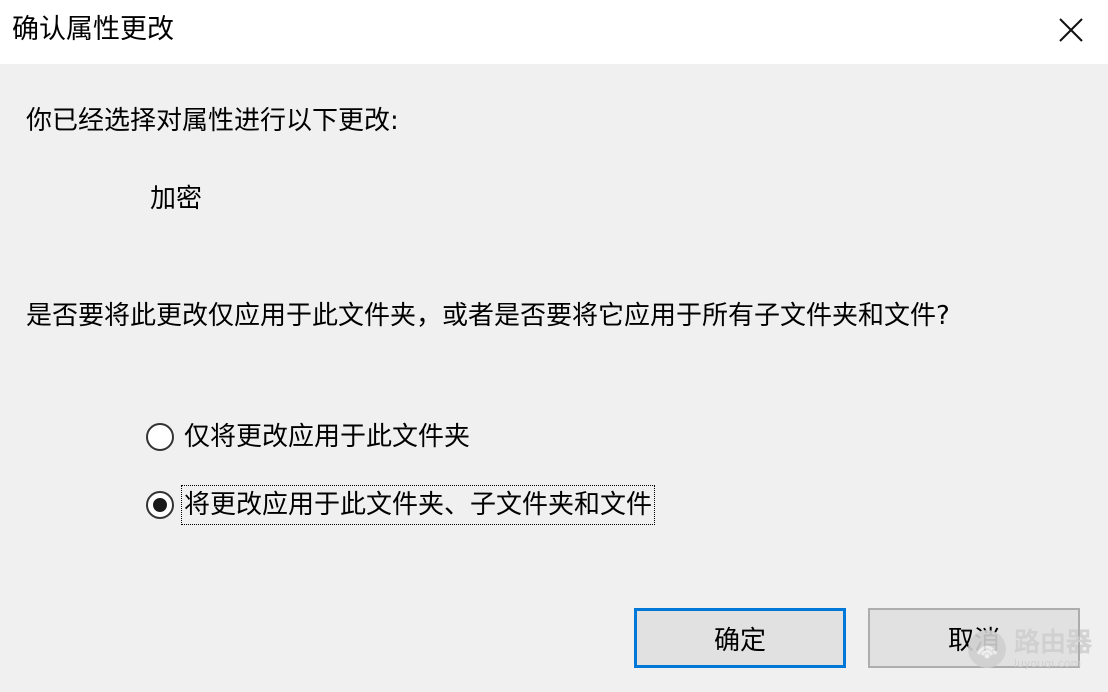  What do you see at coordinates (986, 649) in the screenshot?
I see `router-logo-icon` at bounding box center [986, 649].